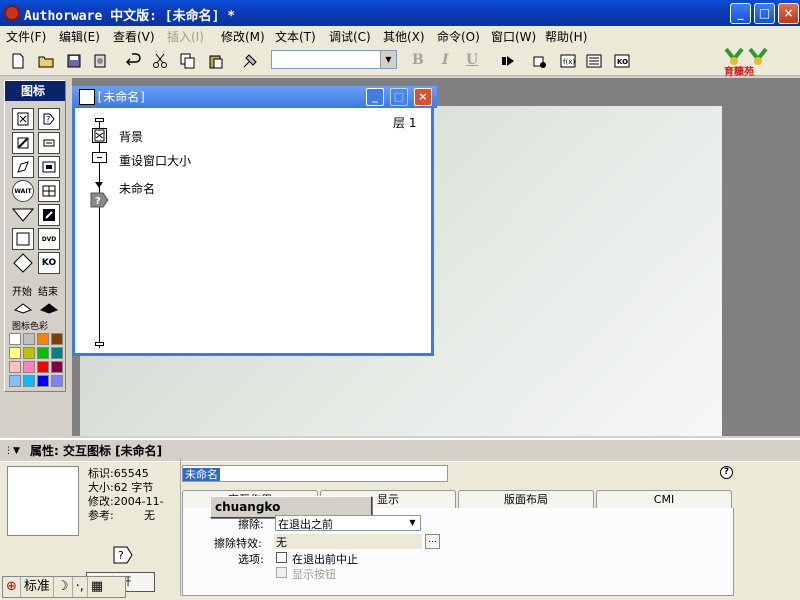 The height and width of the screenshot is (600, 800). I want to click on video-icon: DVD, so click(49, 239).